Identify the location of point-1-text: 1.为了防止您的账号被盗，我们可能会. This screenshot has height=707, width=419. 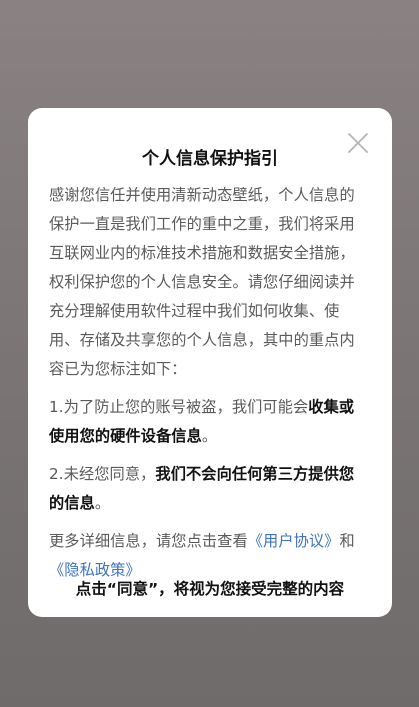
(179, 407).